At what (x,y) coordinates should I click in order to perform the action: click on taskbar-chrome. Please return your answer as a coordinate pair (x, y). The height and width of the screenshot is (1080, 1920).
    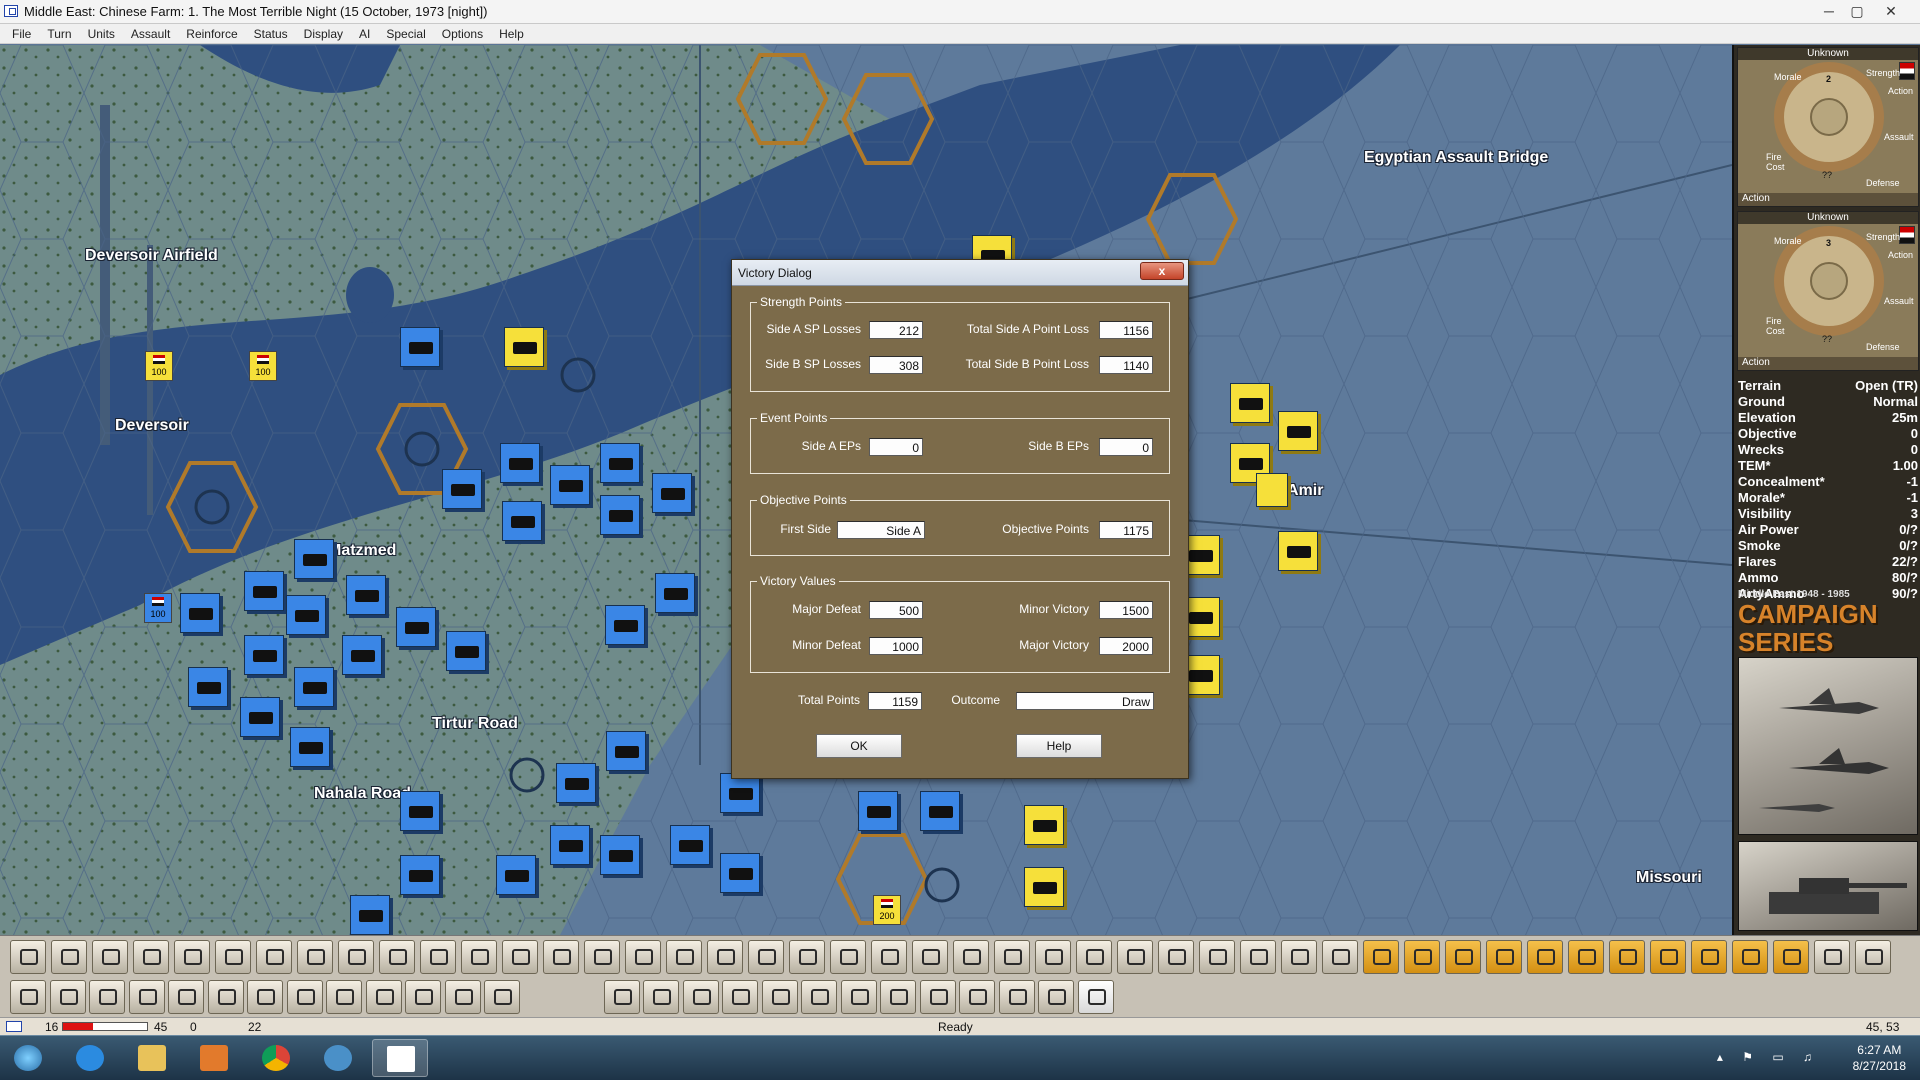
    Looking at the image, I should click on (276, 1058).